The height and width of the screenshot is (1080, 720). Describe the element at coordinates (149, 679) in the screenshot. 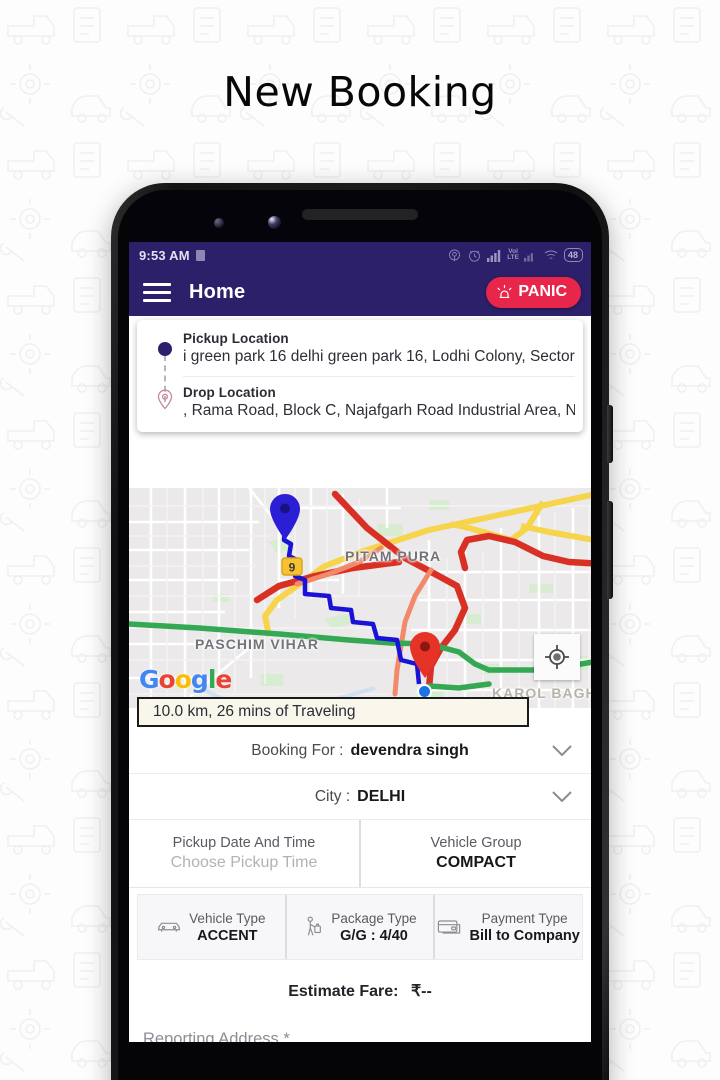

I see `google-letter-g: G` at that location.